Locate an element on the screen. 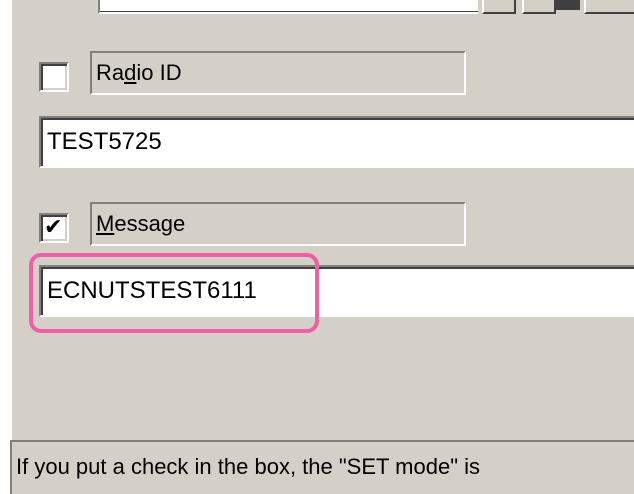 This screenshot has width=634, height=494. message-label-accel: M is located at coordinates (105, 223).